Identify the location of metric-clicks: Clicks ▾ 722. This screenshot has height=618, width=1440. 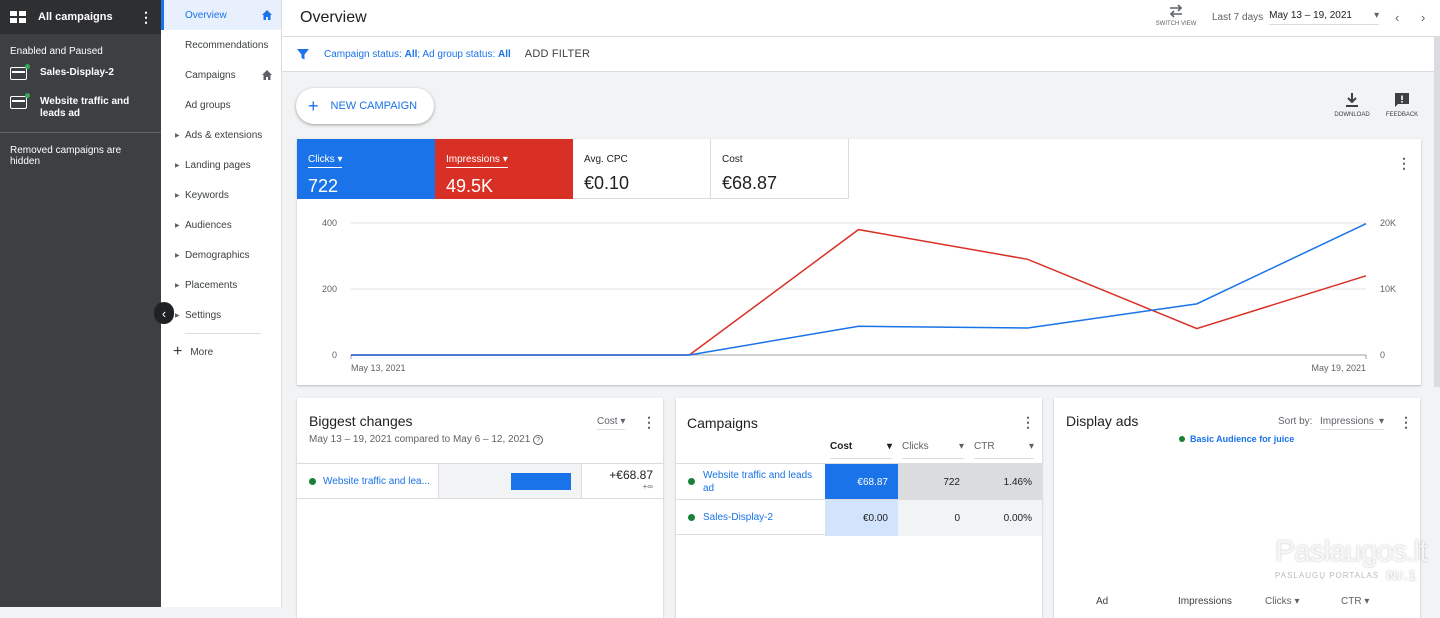
(366, 169).